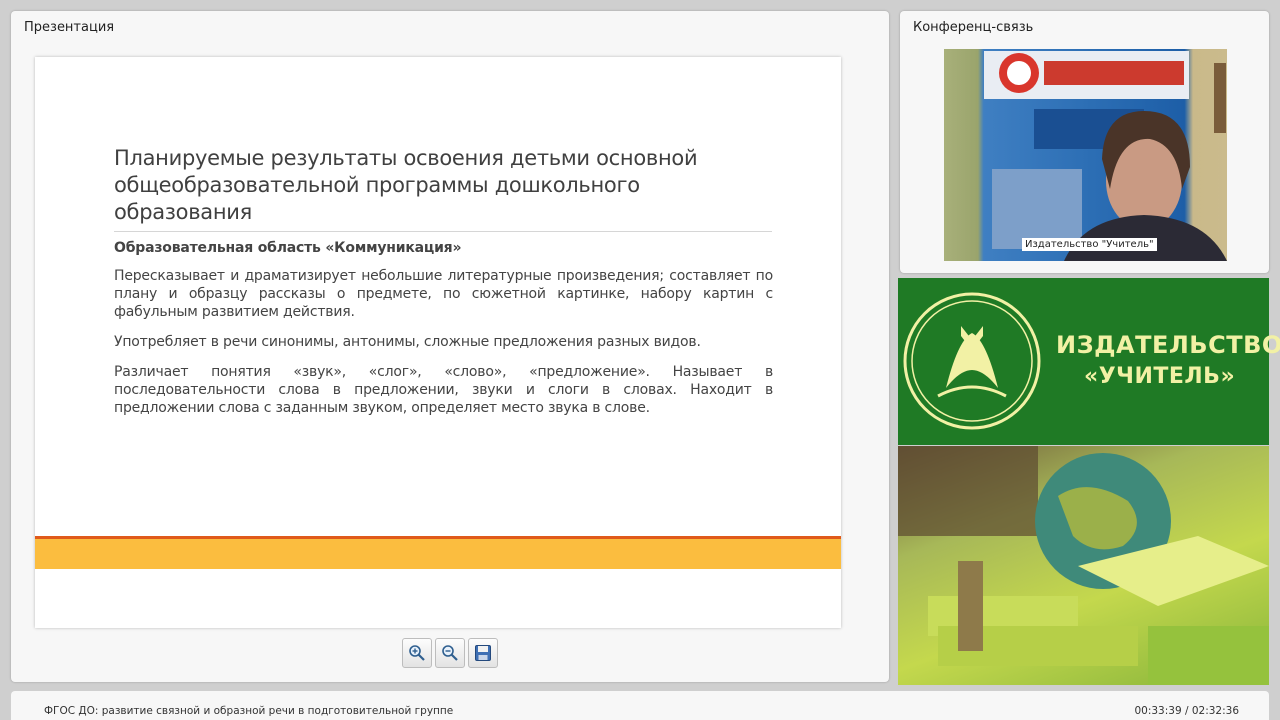  I want to click on video-frame-image, so click(1105, 156).